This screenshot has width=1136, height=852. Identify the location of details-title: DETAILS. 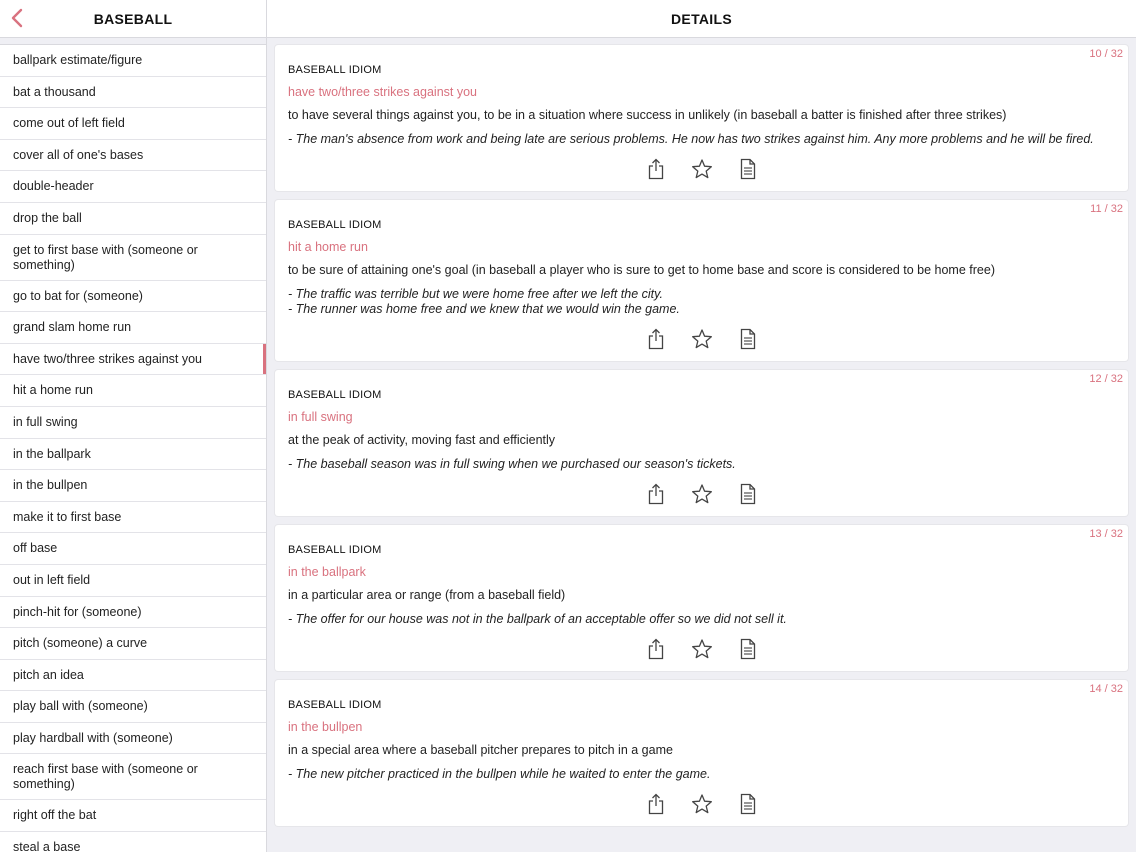
(701, 19).